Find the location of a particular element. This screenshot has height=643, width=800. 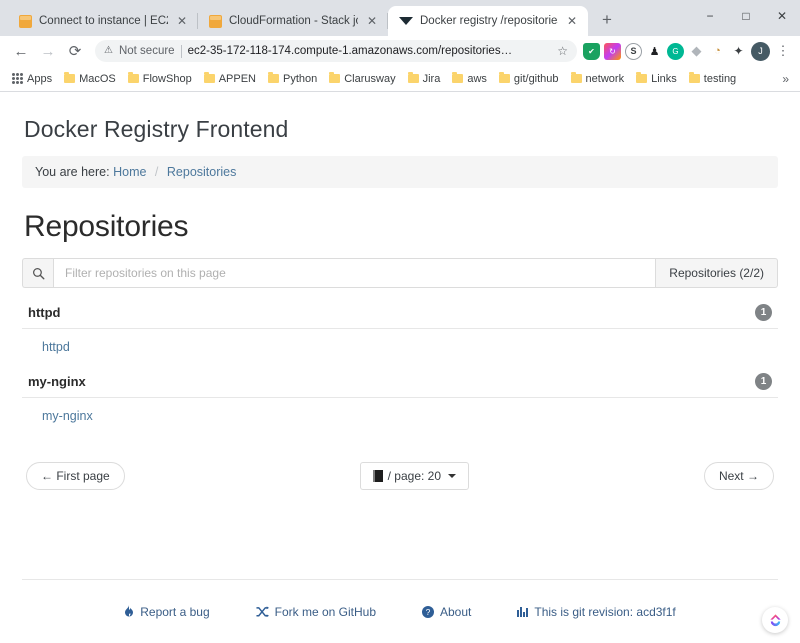

bookmark-label: network is located at coordinates (605, 78).